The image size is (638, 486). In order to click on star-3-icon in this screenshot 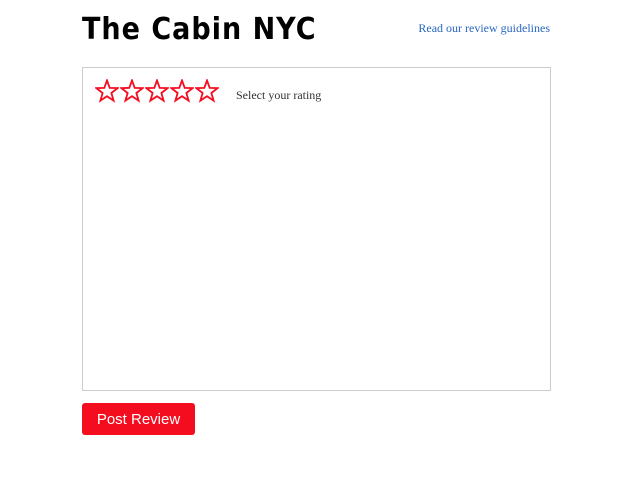, I will do `click(157, 91)`.